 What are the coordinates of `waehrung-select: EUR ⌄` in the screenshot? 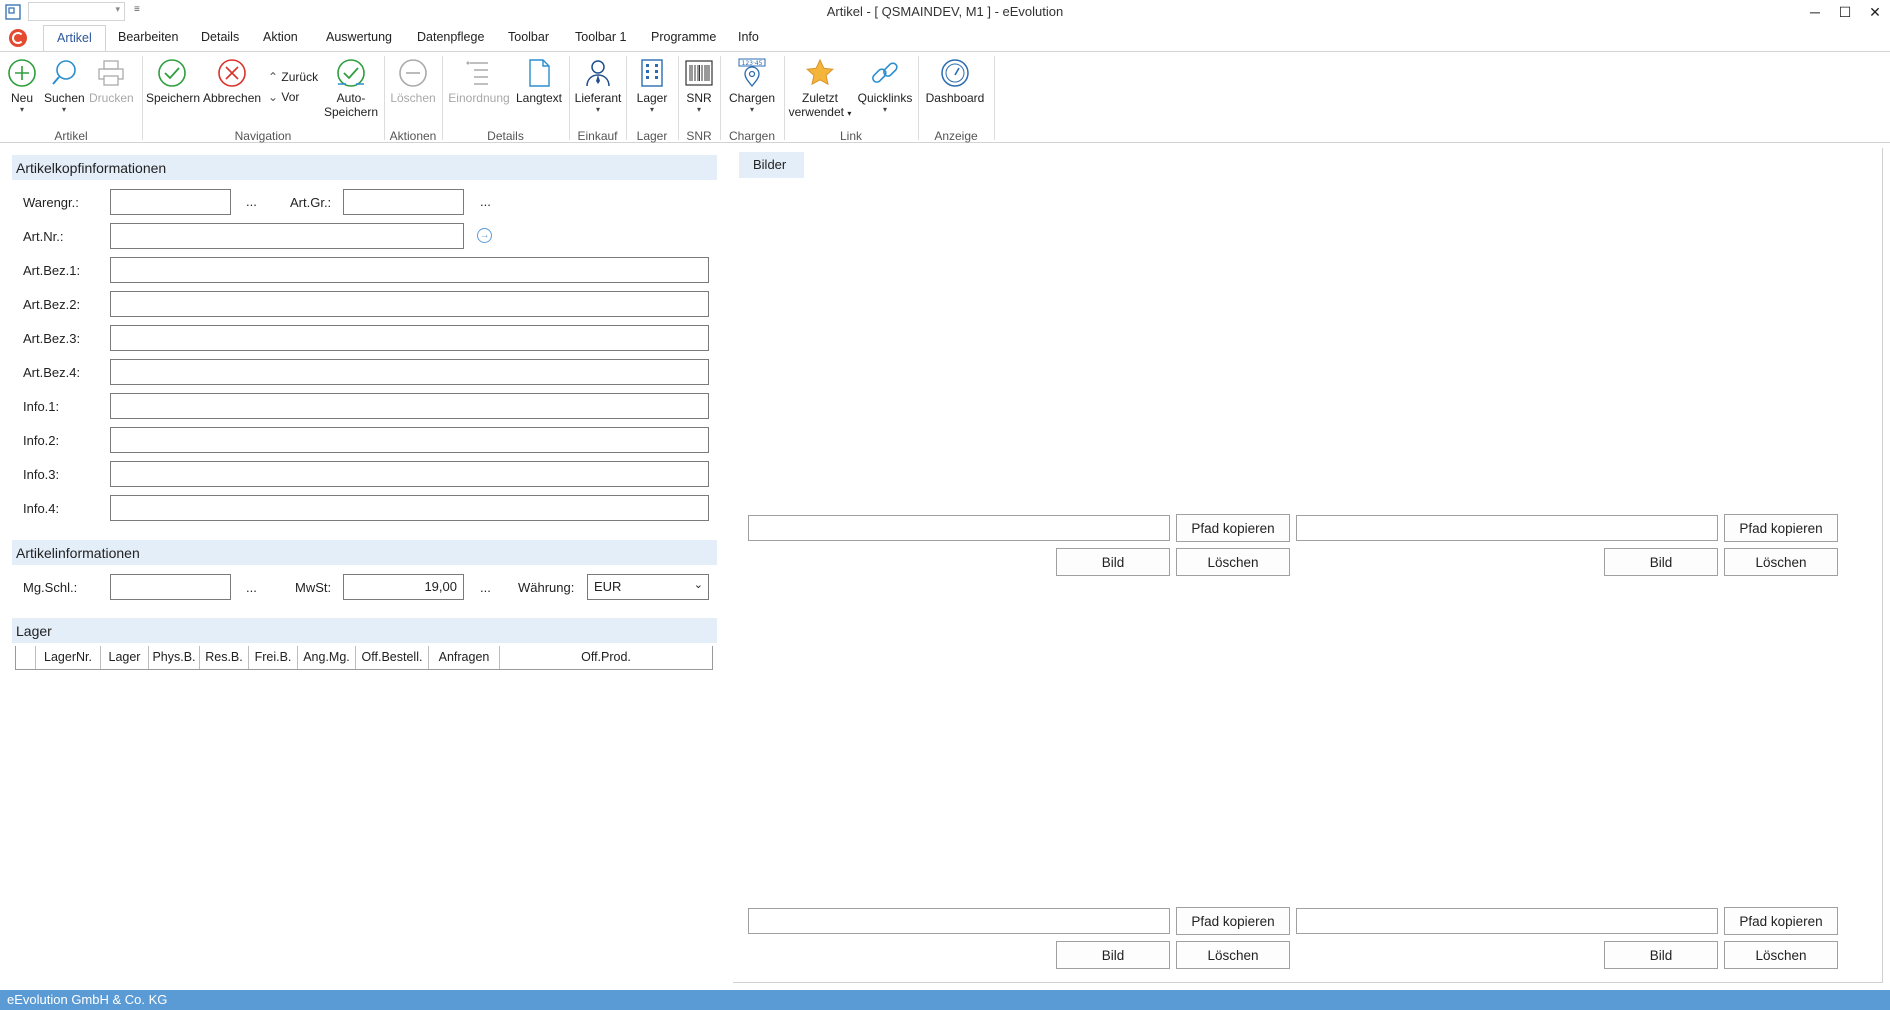 It's located at (648, 587).